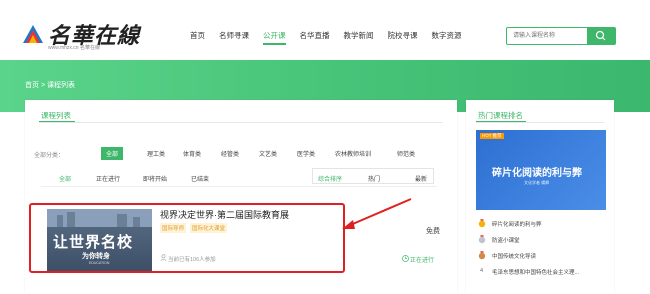 The height and width of the screenshot is (294, 650). Describe the element at coordinates (422, 261) in the screenshot. I see `course-status: 正在进行` at that location.